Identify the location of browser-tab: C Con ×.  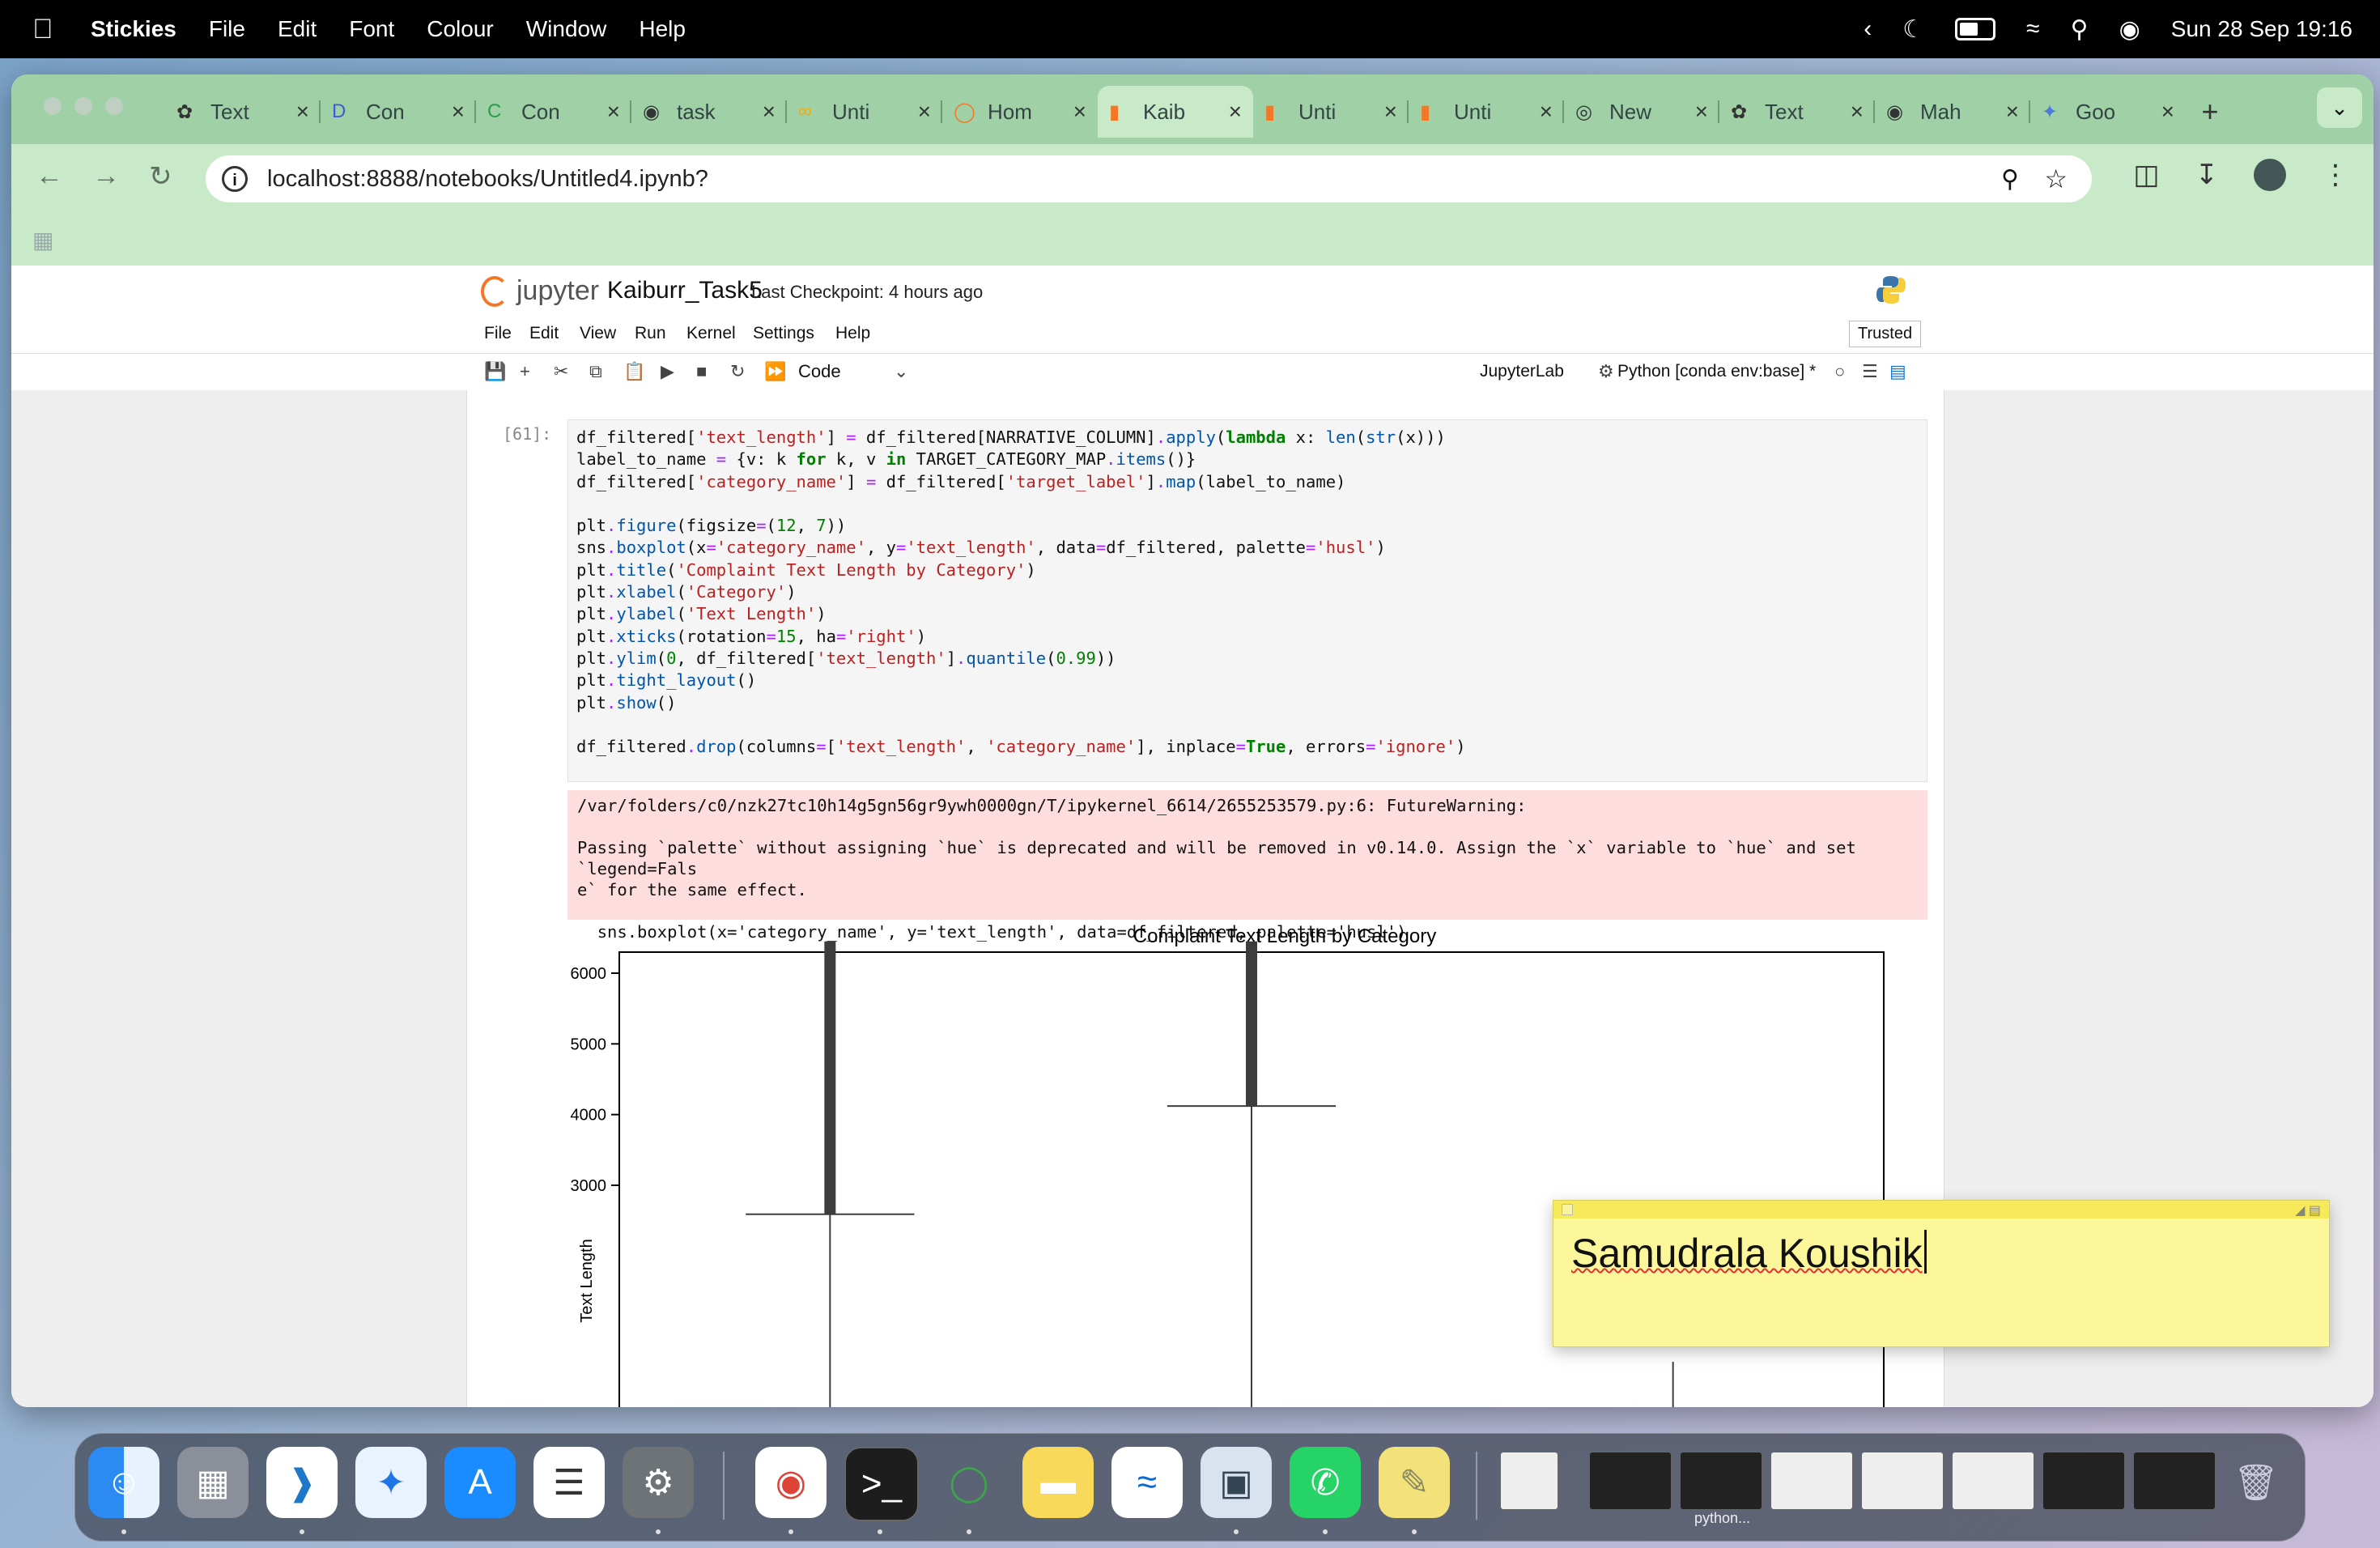
(553, 112).